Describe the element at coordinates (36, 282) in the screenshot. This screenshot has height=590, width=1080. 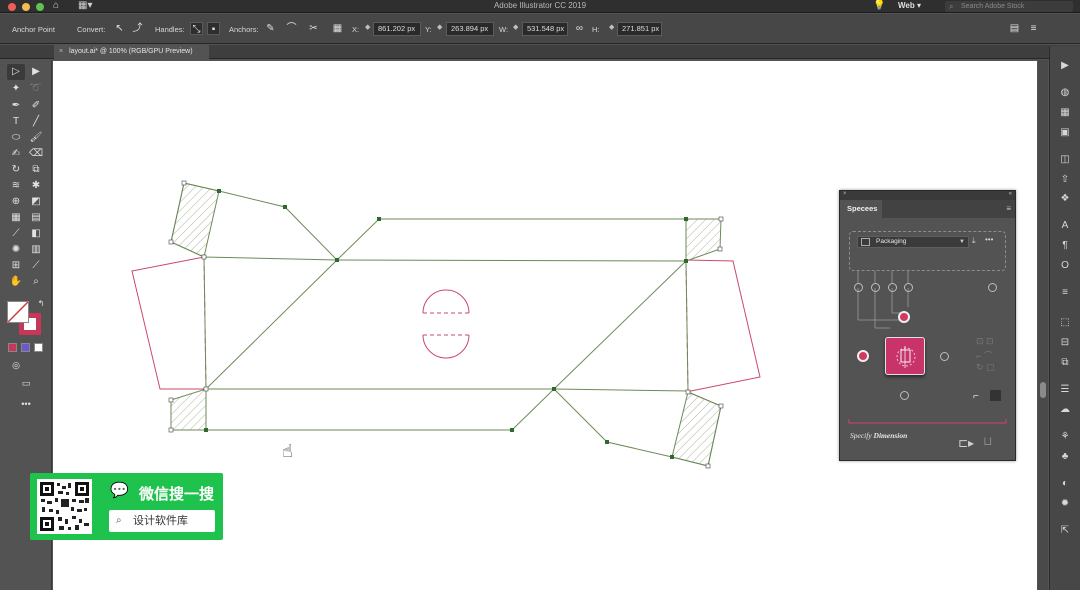
I see `zoom-tool-icon: ⌕` at that location.